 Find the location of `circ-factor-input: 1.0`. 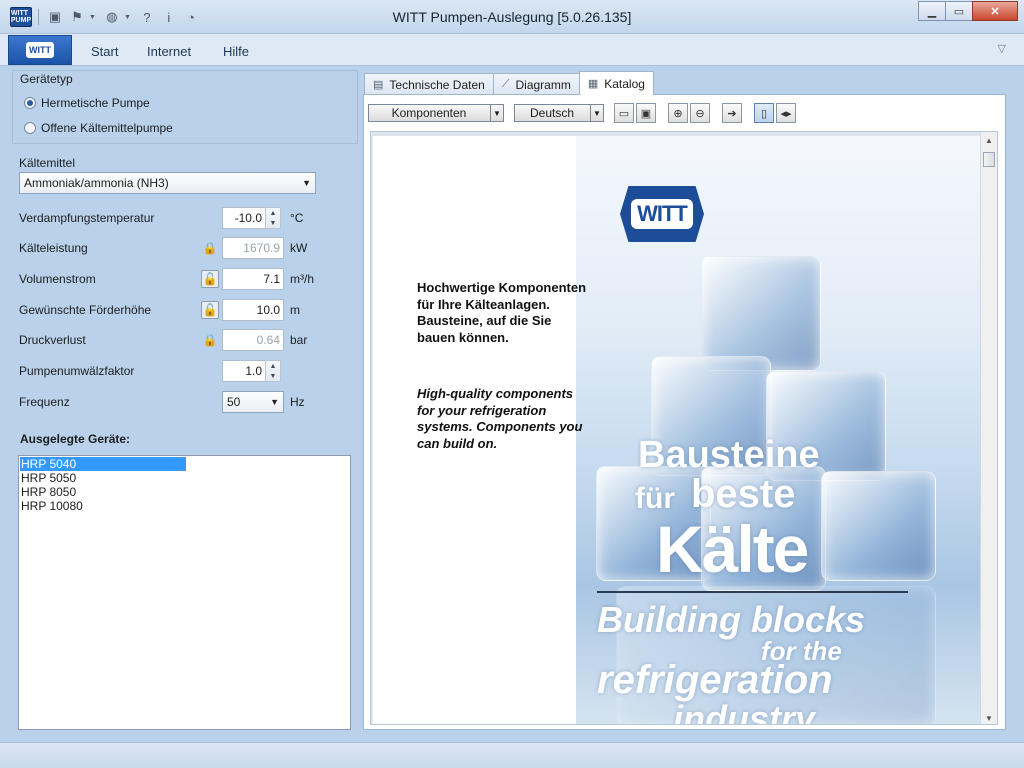

circ-factor-input: 1.0 is located at coordinates (244, 371).